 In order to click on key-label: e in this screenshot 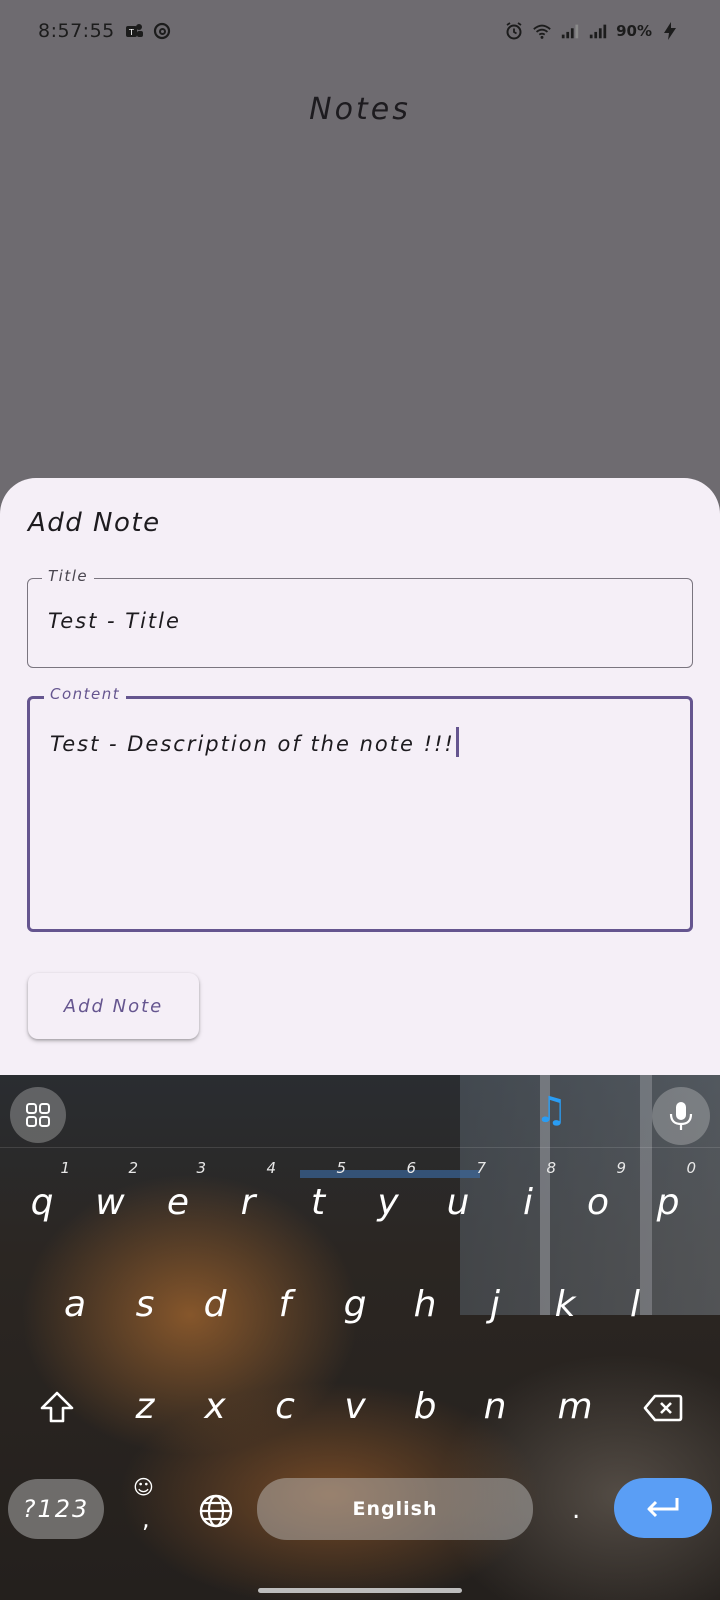, I will do `click(178, 1202)`.